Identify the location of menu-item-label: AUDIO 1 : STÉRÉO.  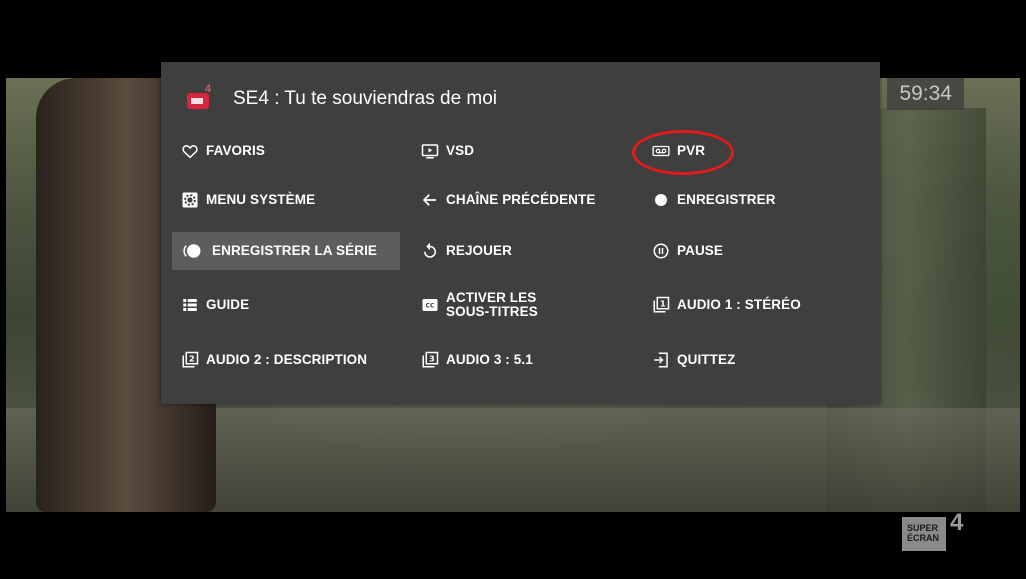
(739, 304).